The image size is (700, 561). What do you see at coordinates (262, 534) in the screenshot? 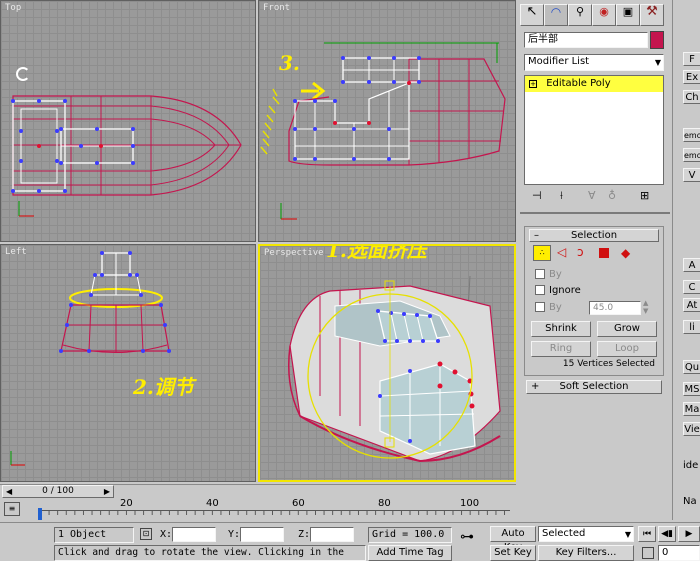
I see `y-coord-field` at bounding box center [262, 534].